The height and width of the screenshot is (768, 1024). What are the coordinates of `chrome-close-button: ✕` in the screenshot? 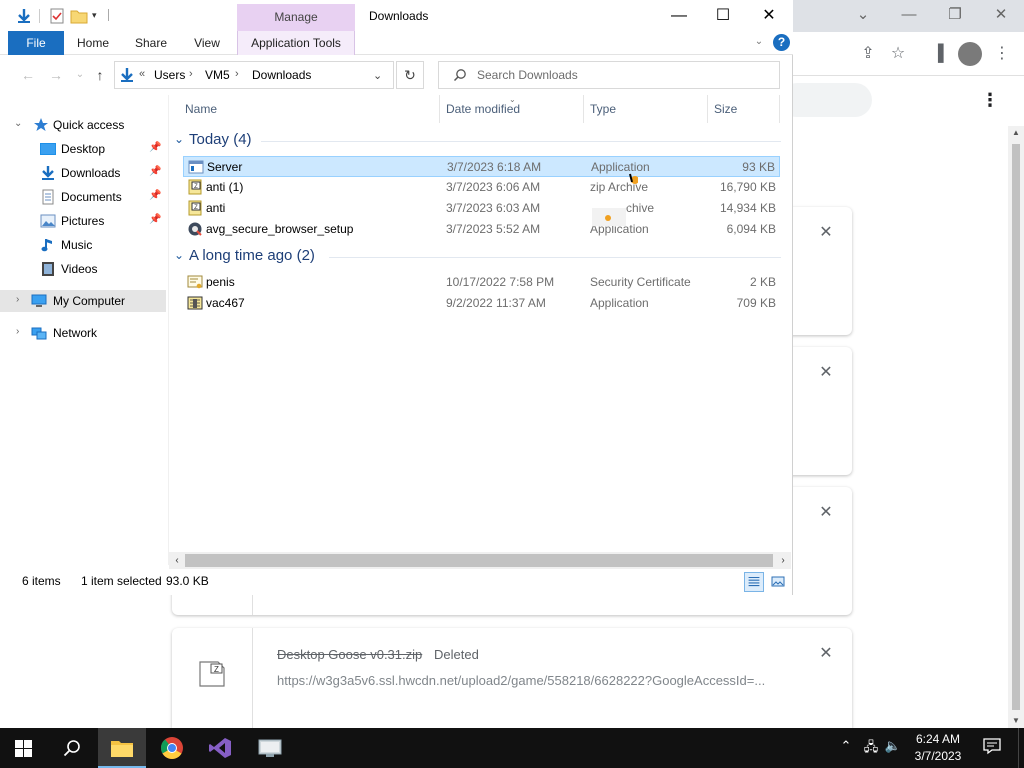 It's located at (1001, 15).